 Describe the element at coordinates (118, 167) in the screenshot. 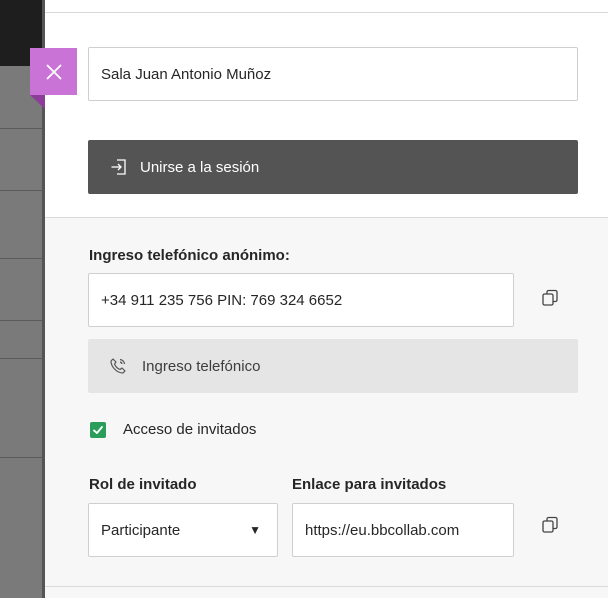

I see `sign-in-icon` at that location.